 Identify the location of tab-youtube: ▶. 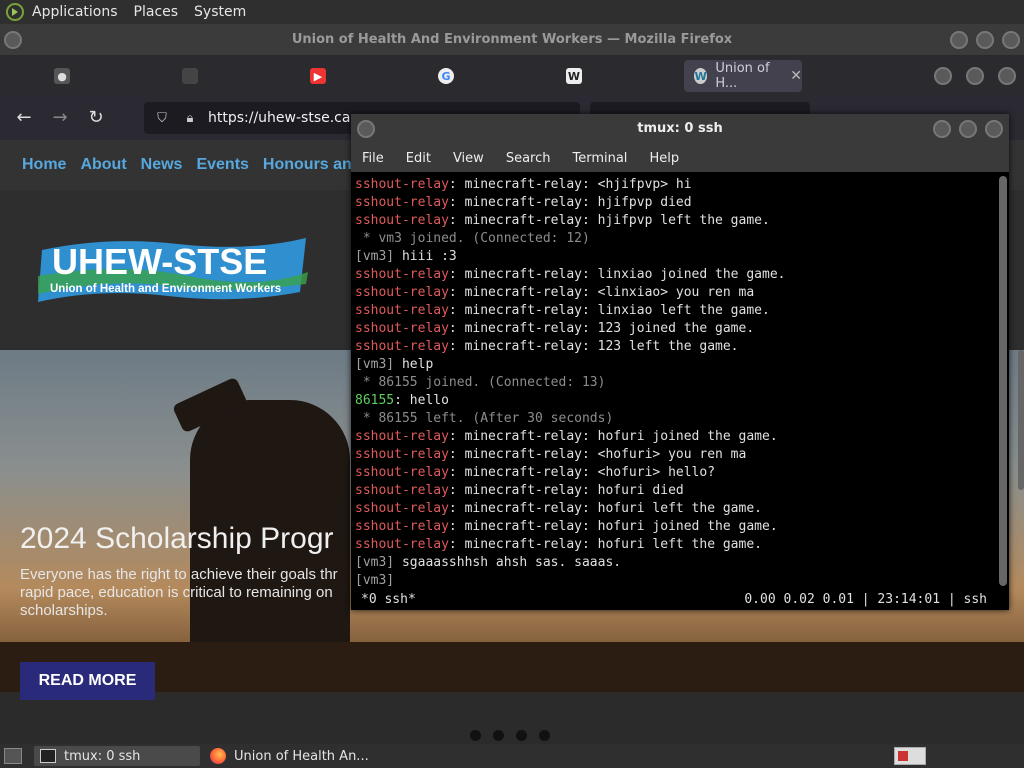
(360, 76).